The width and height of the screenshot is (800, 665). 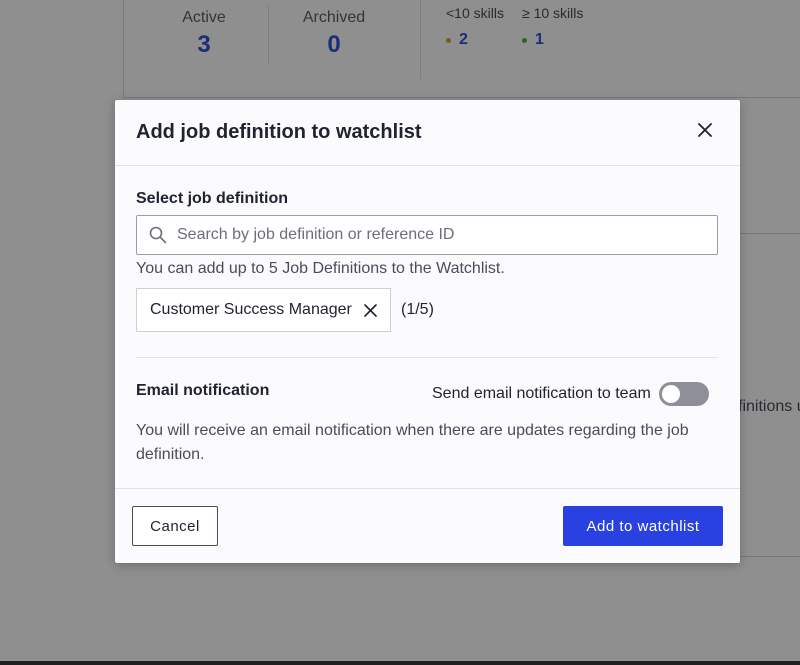 I want to click on email-toggle-row: Send email notification to team, so click(x=570, y=394).